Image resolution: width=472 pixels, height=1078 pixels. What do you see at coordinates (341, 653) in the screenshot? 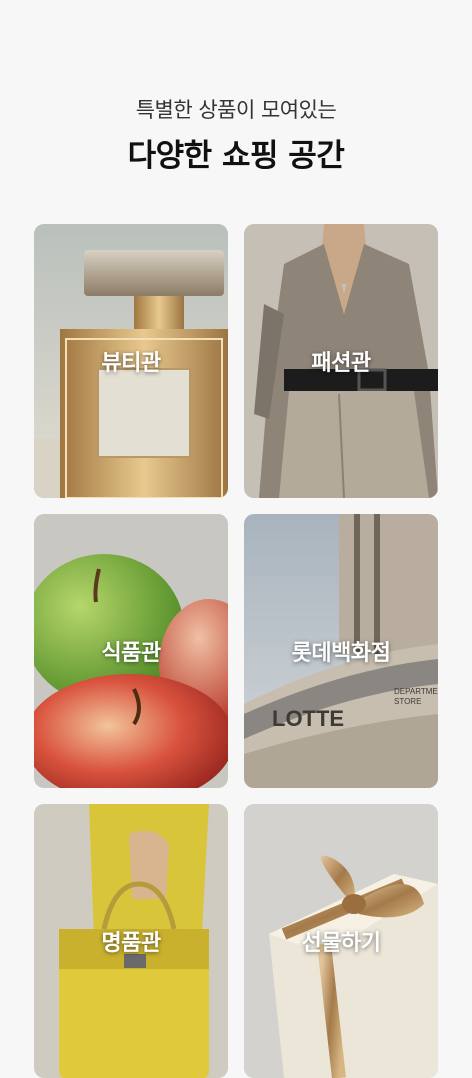
I see `category-label: 롯데백화점` at bounding box center [341, 653].